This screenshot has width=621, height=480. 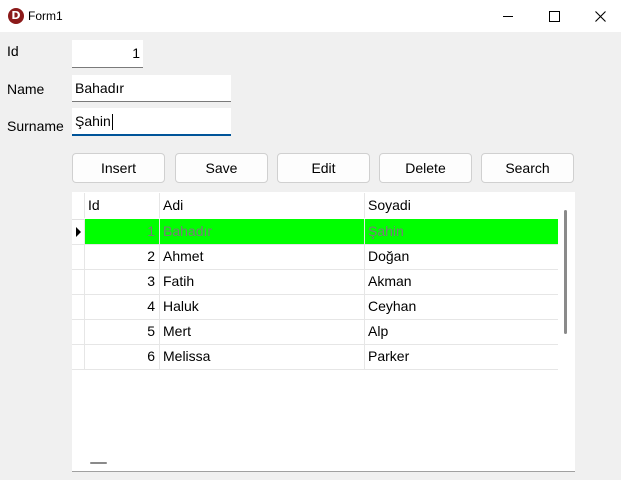 I want to click on table-row: 1 Bahadır Şahin, so click(x=315, y=232).